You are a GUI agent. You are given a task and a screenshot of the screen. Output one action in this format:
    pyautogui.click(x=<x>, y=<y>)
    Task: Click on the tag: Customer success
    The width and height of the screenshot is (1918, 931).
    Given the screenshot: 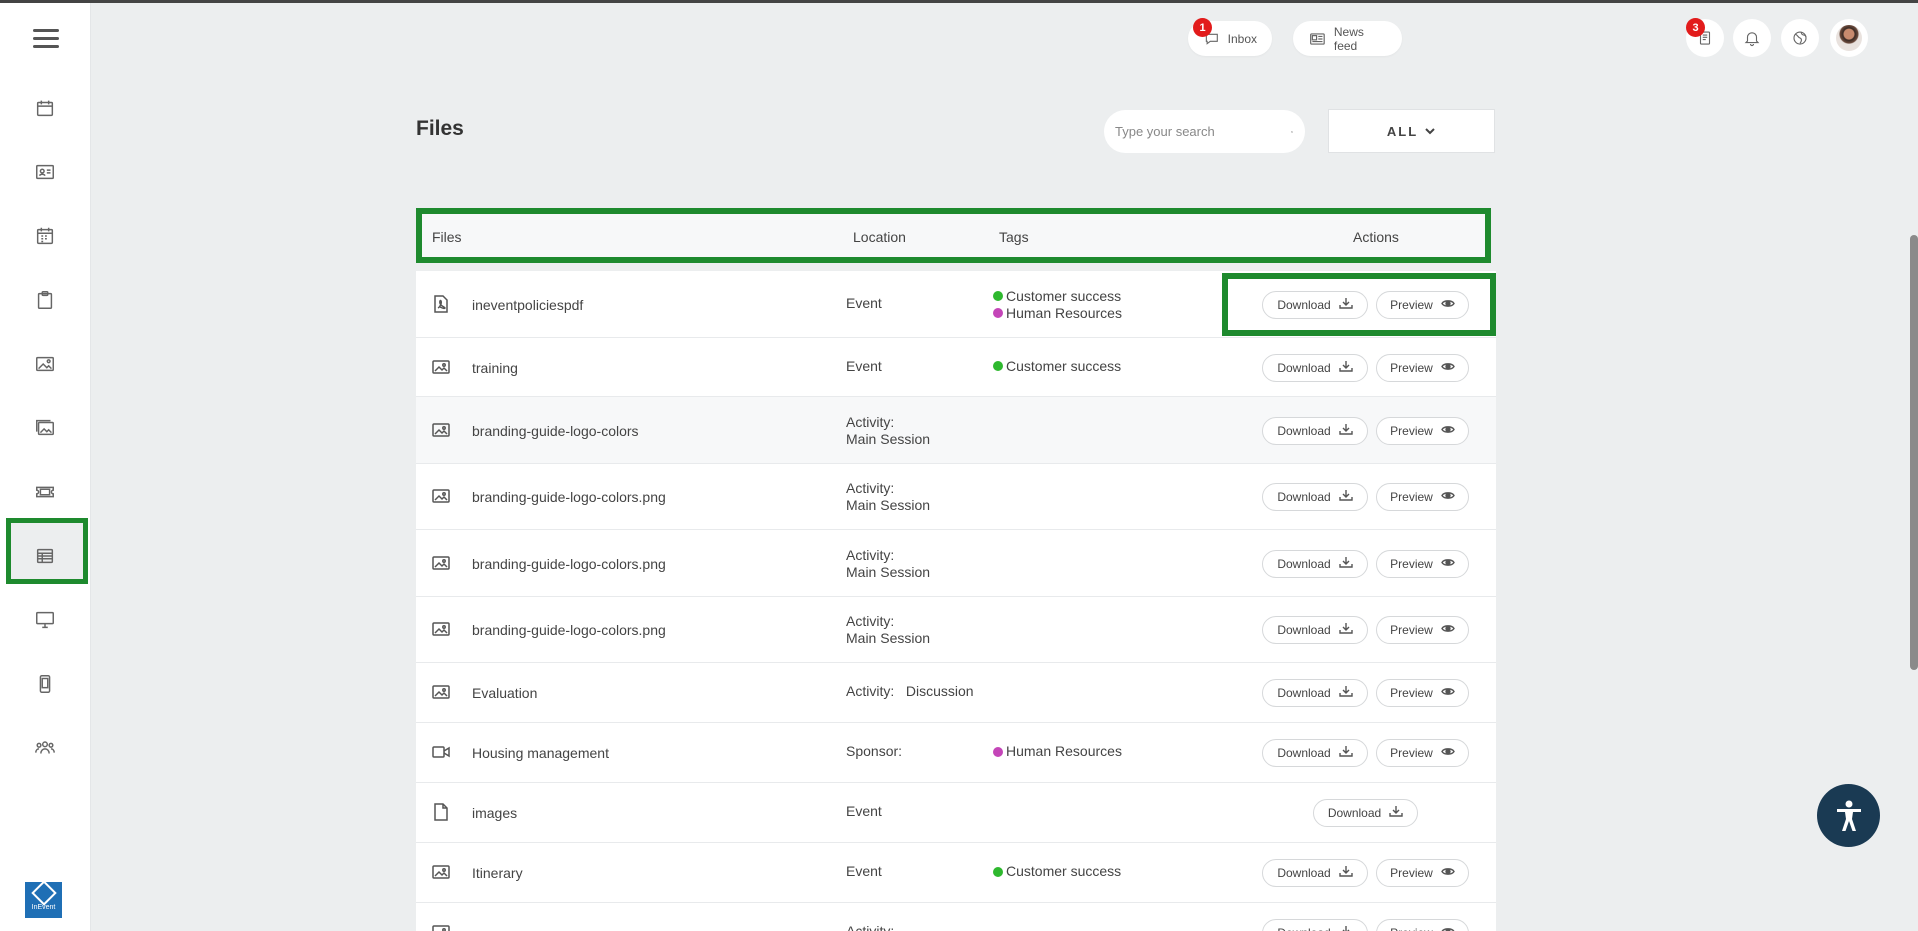 What is the action you would take?
    pyautogui.click(x=1057, y=871)
    